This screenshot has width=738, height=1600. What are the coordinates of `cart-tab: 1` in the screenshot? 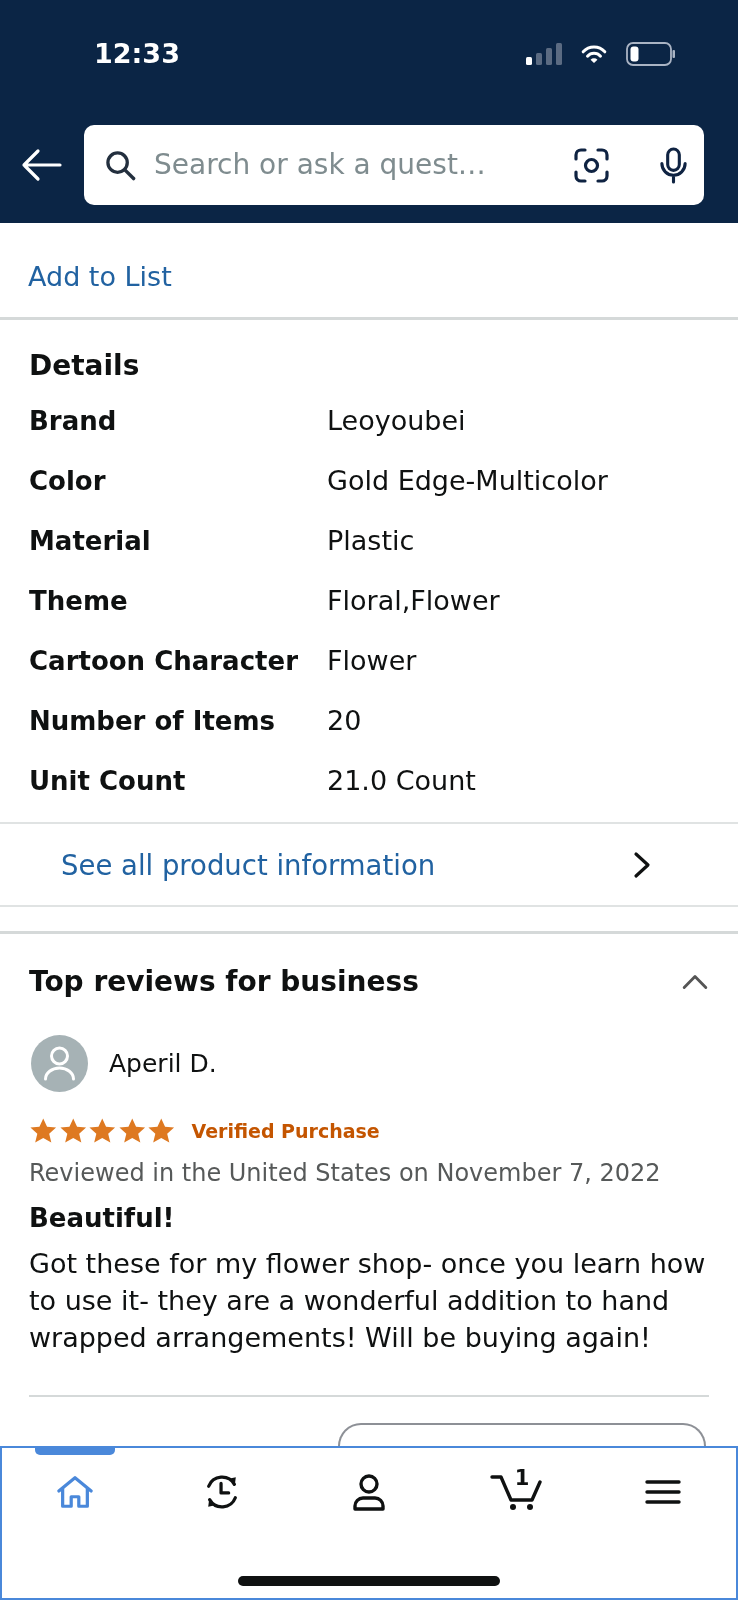 It's located at (516, 1481).